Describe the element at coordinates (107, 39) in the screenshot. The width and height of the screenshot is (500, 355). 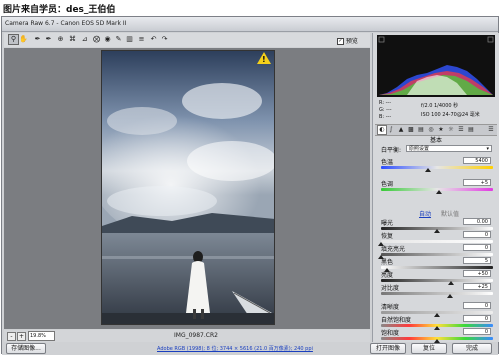
I see `red-eye-tool-icon: ◉` at that location.